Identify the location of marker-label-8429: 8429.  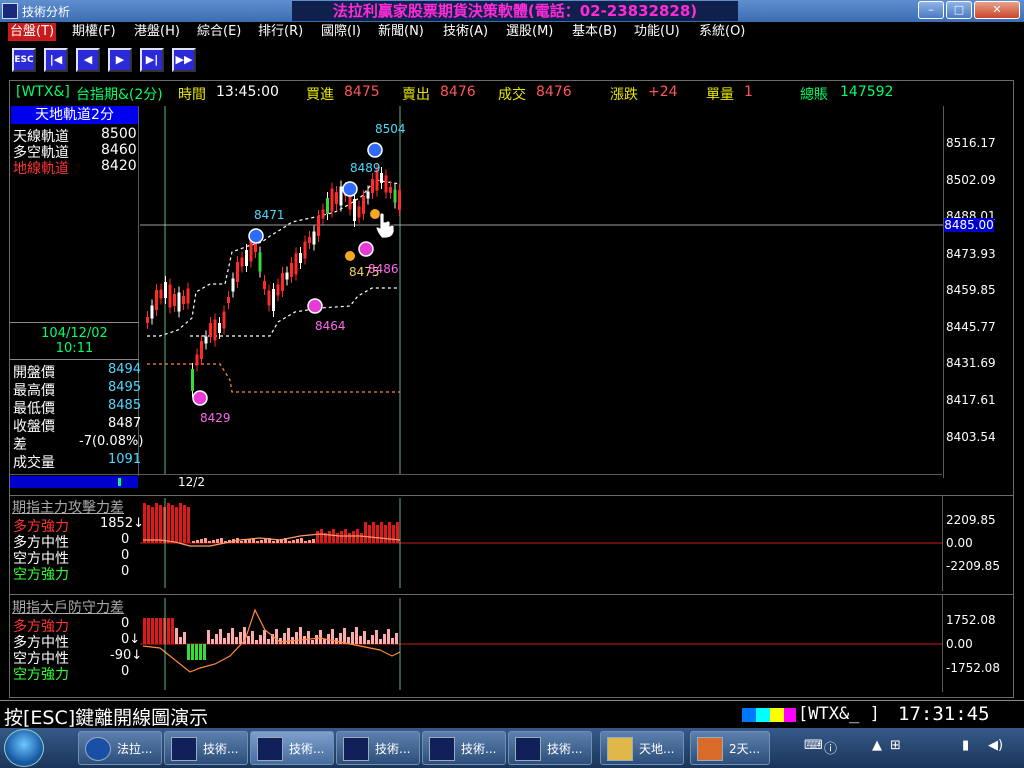
(215, 418).